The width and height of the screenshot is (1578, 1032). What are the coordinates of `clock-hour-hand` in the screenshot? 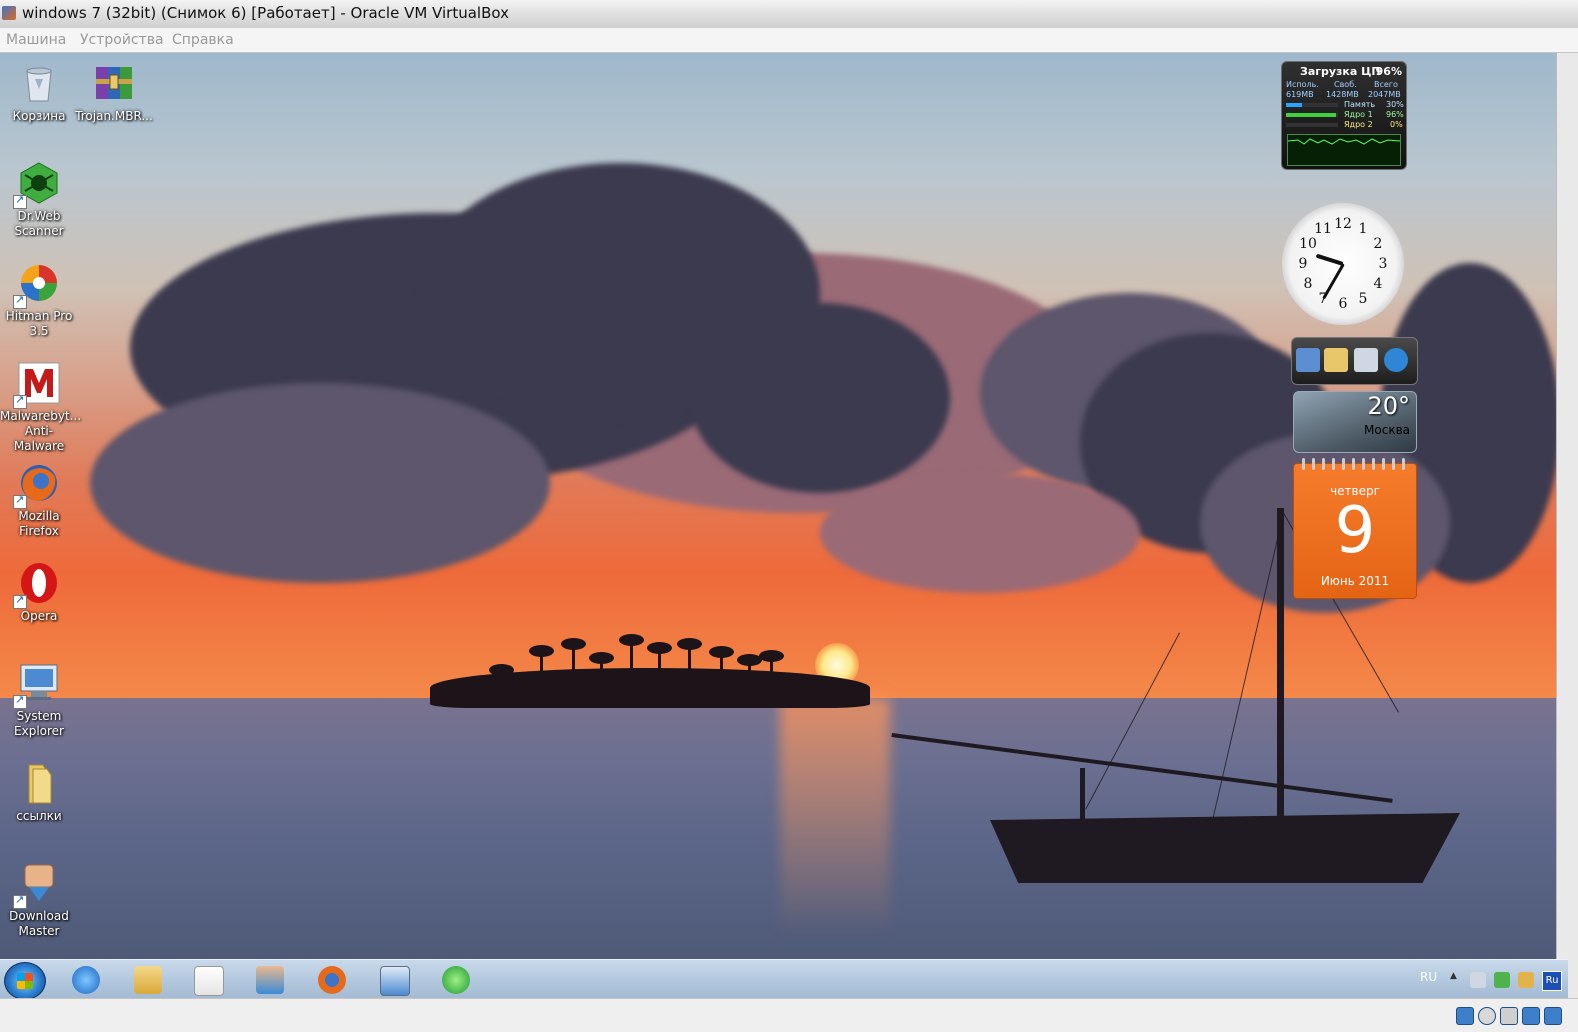 It's located at (1329, 259).